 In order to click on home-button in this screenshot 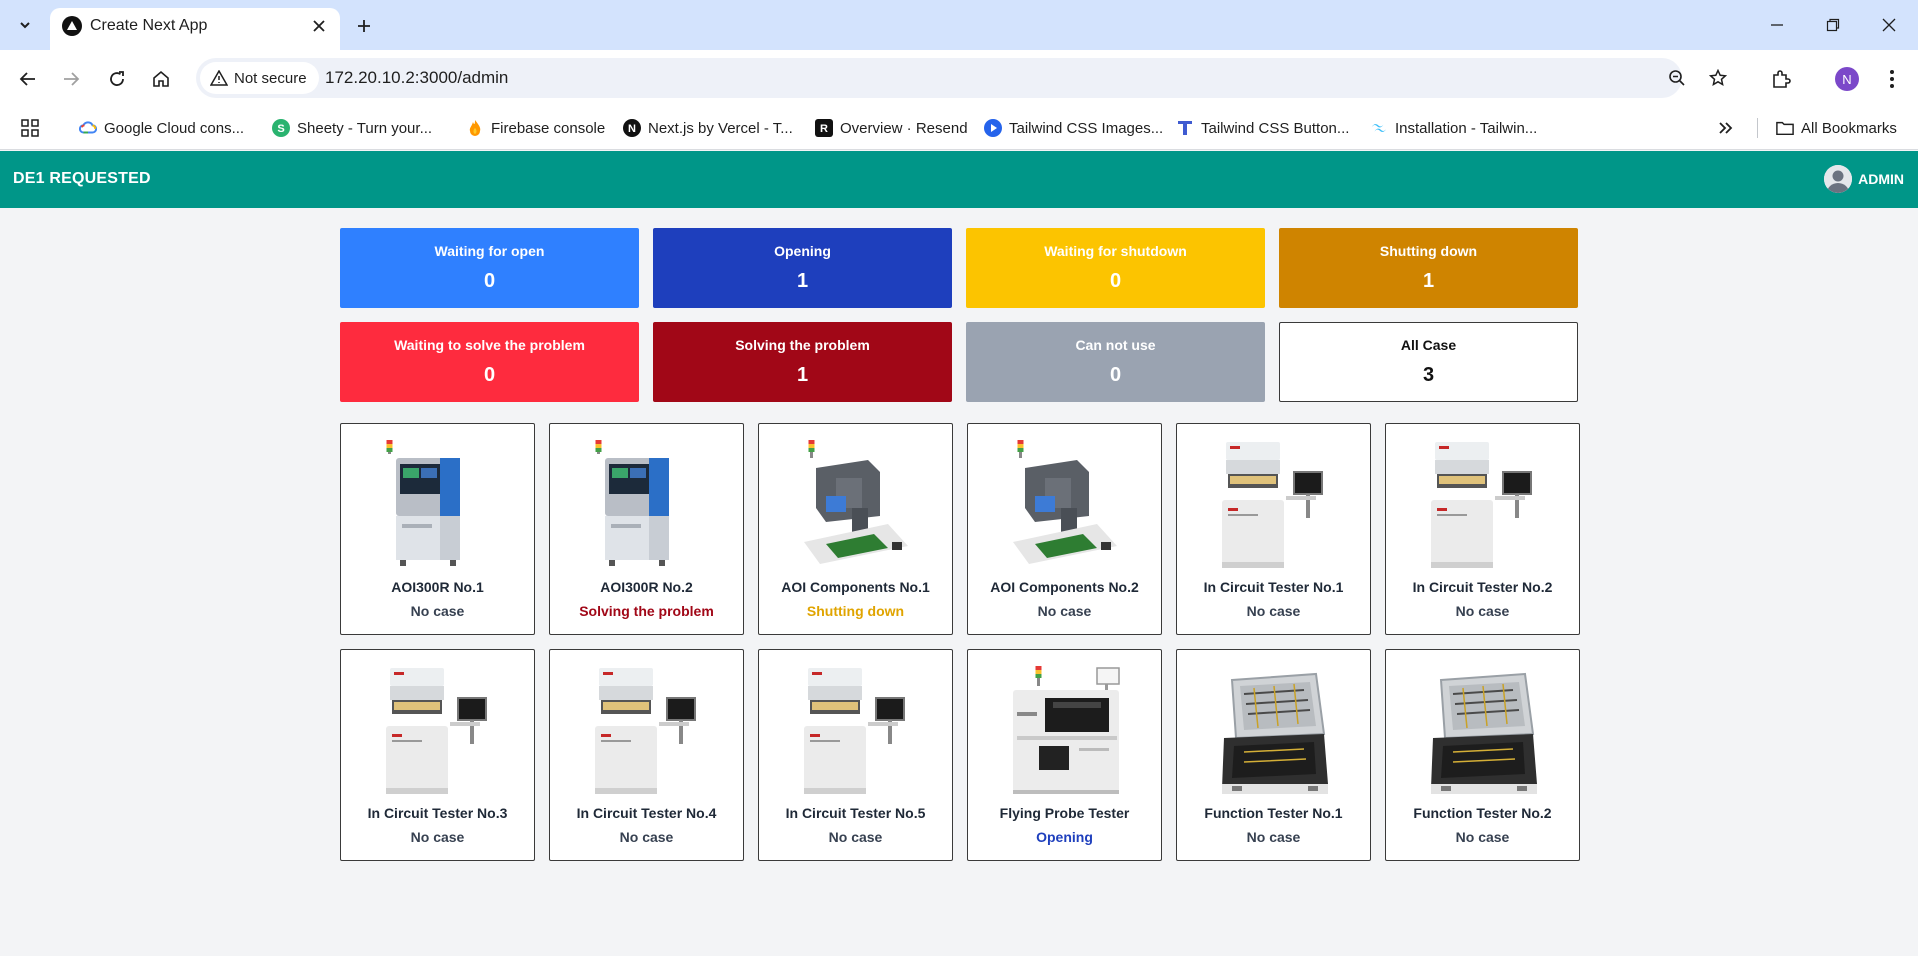, I will do `click(161, 79)`.